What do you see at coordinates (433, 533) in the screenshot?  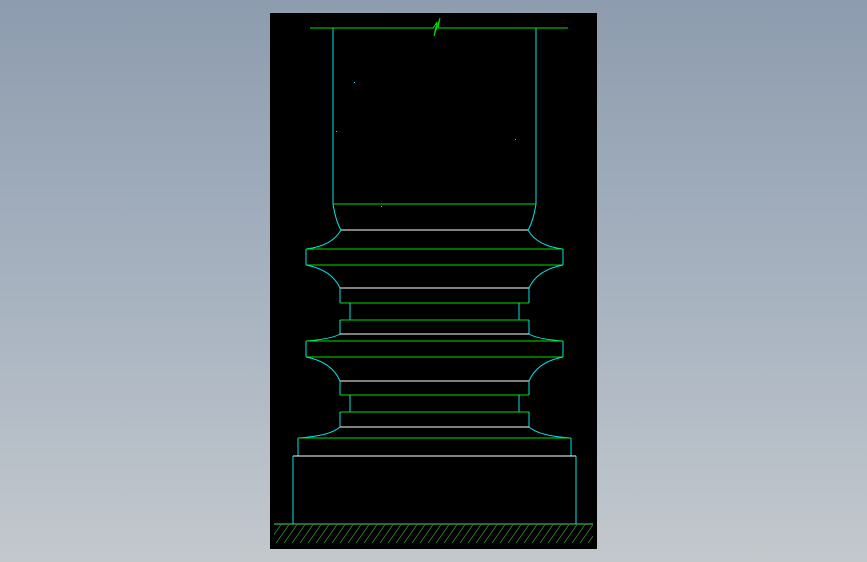 I see `ground-hatch` at bounding box center [433, 533].